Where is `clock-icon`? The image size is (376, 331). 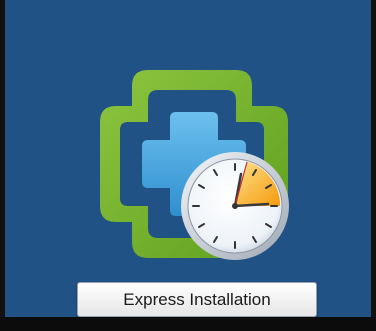
clock-icon is located at coordinates (235, 206).